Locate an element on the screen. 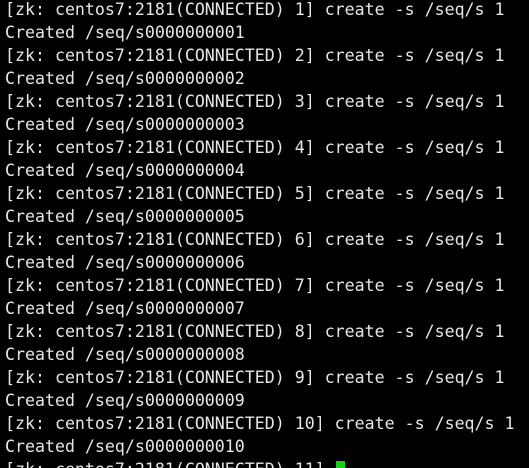 The width and height of the screenshot is (529, 468). cursor is located at coordinates (340, 464).